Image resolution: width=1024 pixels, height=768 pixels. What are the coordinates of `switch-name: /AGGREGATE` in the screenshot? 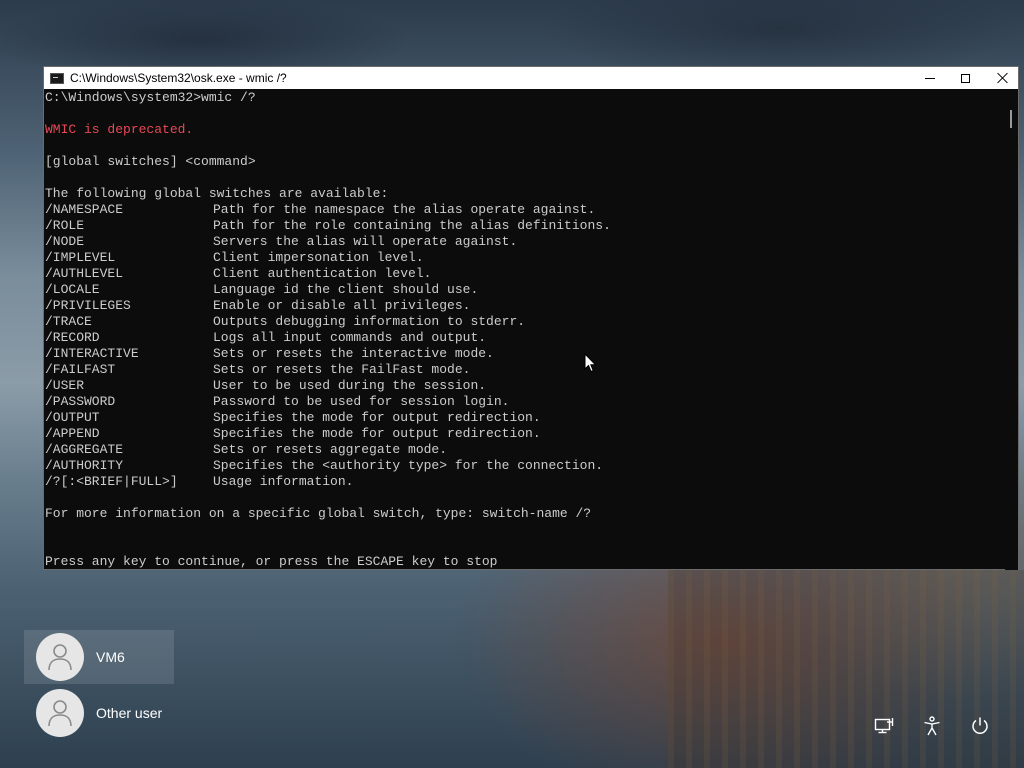 It's located at (84, 449).